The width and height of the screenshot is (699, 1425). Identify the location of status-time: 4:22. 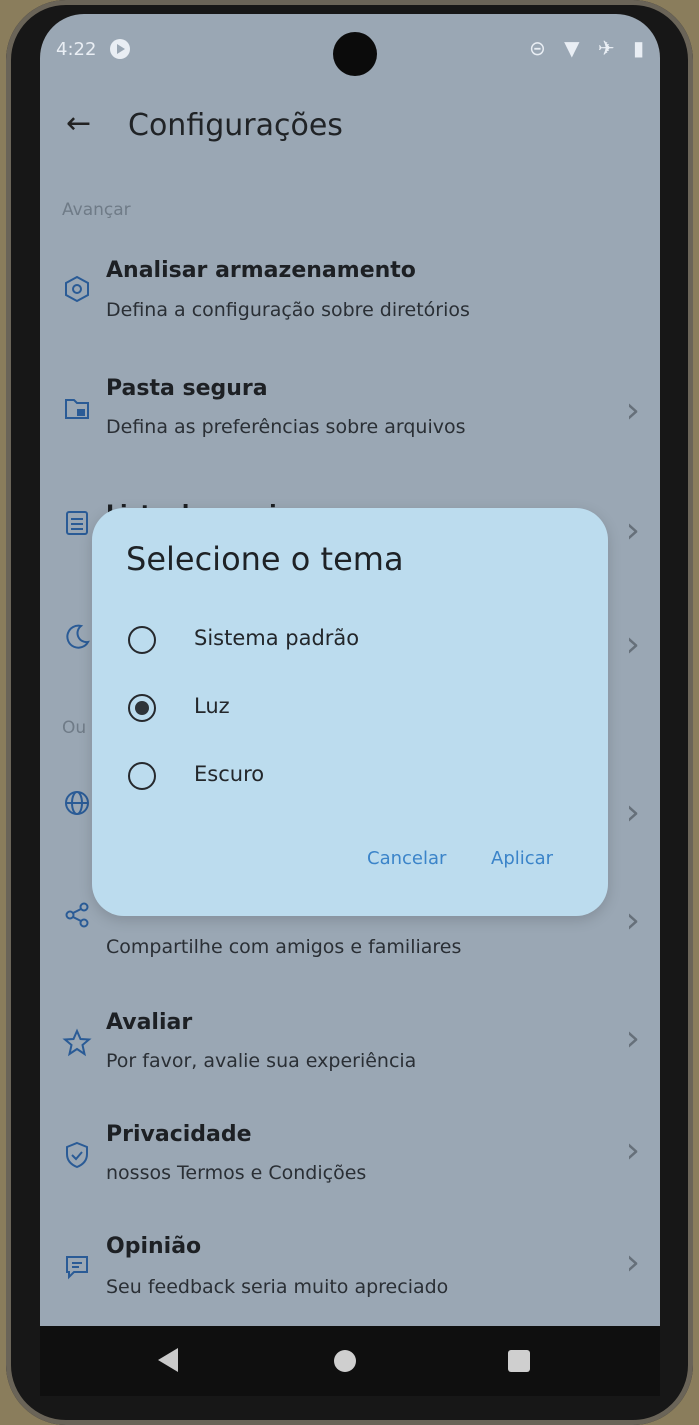
(76, 49).